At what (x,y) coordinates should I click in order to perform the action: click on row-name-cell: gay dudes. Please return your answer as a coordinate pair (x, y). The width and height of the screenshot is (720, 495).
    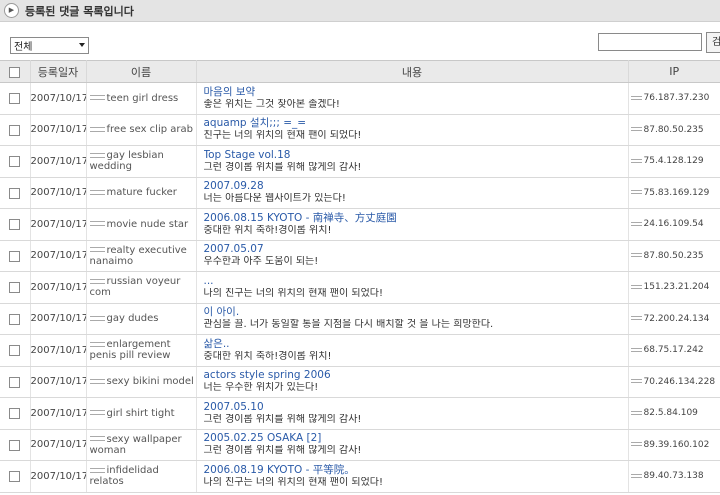
    Looking at the image, I should click on (141, 319).